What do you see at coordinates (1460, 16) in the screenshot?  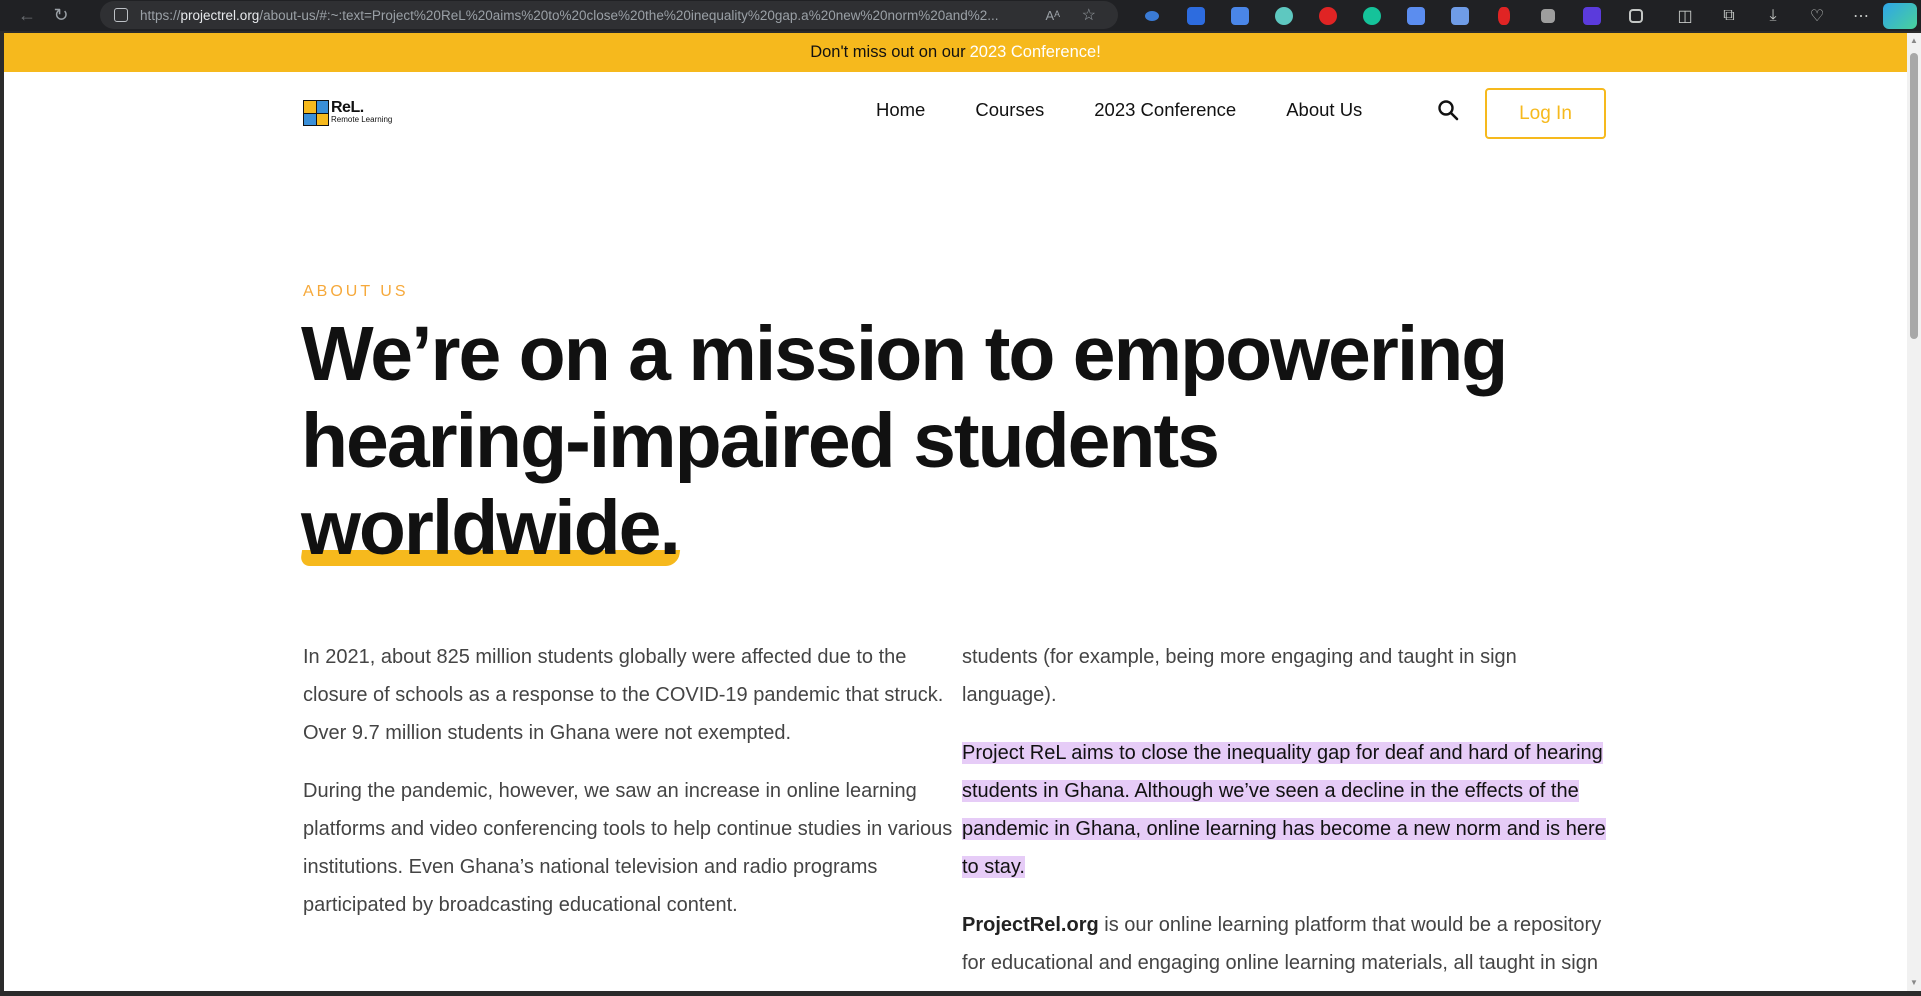 I see `extension-editor-icon` at bounding box center [1460, 16].